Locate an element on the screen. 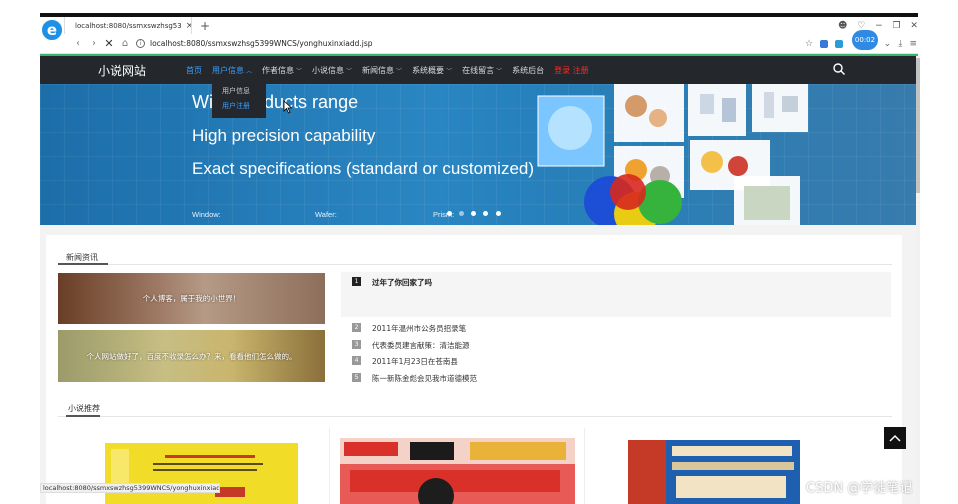 The width and height of the screenshot is (958, 504). info-icon: i is located at coordinates (140, 43).